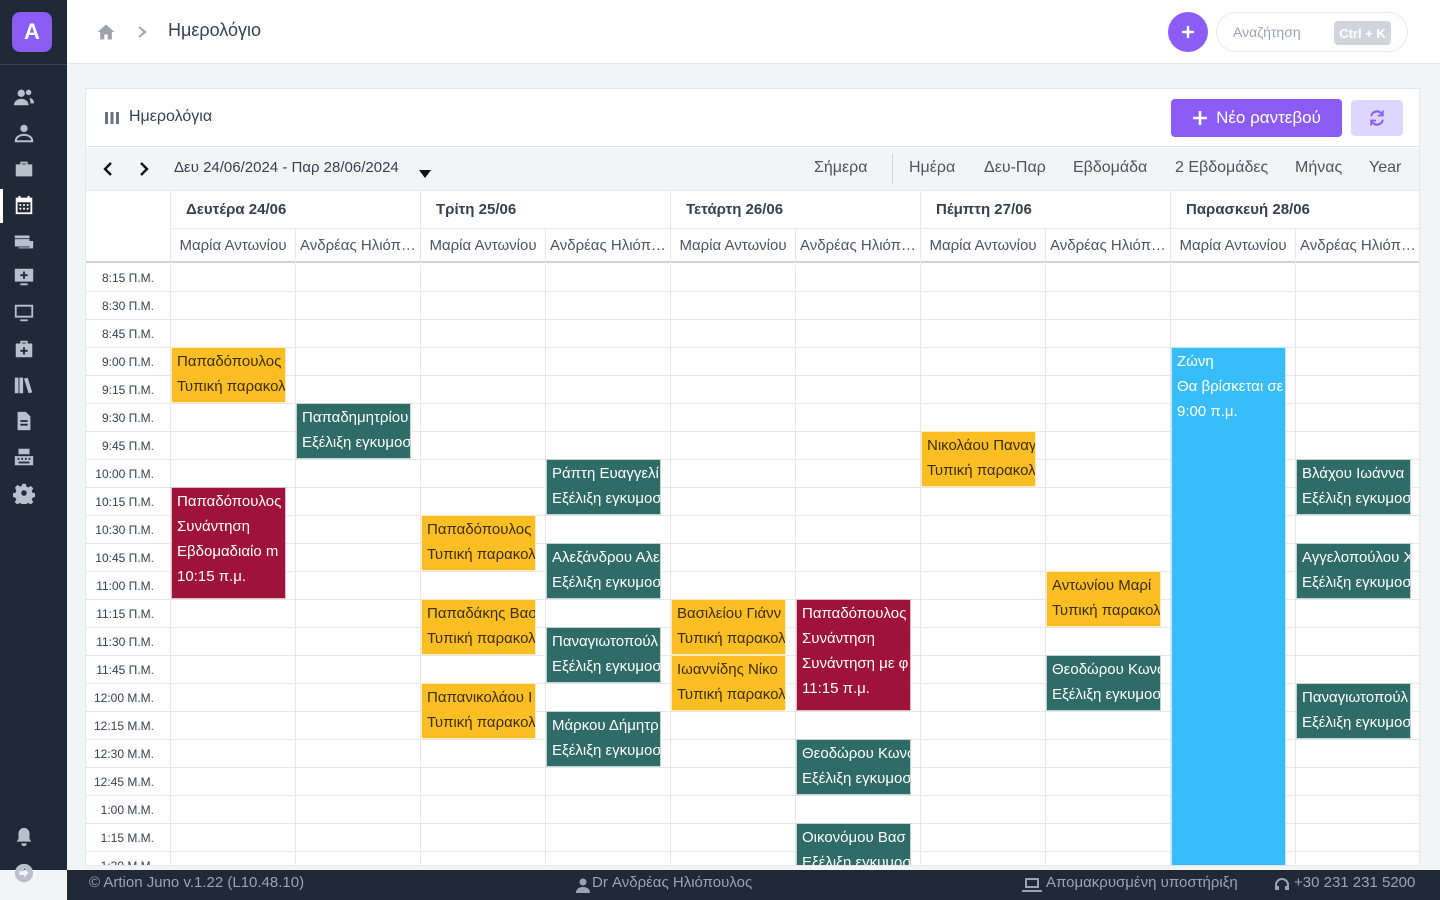 Image resolution: width=1440 pixels, height=900 pixels. What do you see at coordinates (1045, 210) in the screenshot?
I see `day-header: Πέμπτη 27/06` at bounding box center [1045, 210].